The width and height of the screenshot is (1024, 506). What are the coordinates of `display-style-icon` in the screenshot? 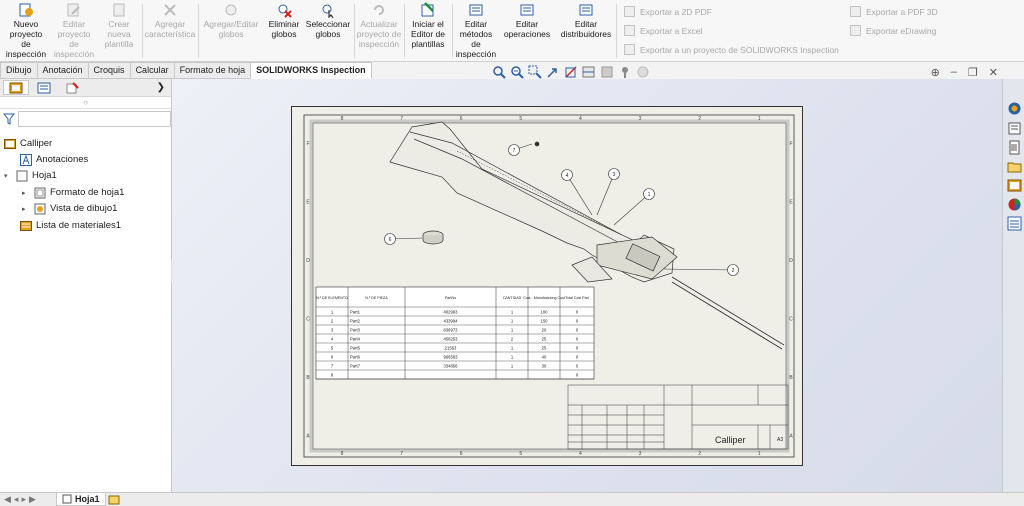 It's located at (589, 72).